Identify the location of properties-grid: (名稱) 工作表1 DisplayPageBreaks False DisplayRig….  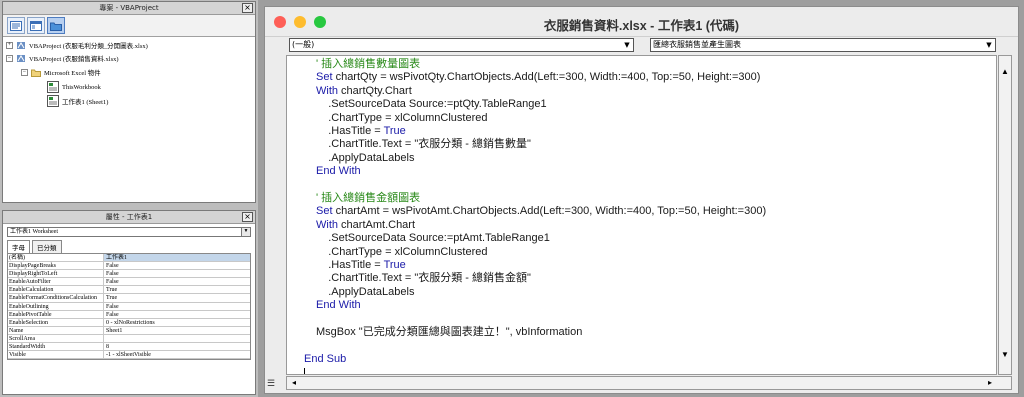
(129, 307).